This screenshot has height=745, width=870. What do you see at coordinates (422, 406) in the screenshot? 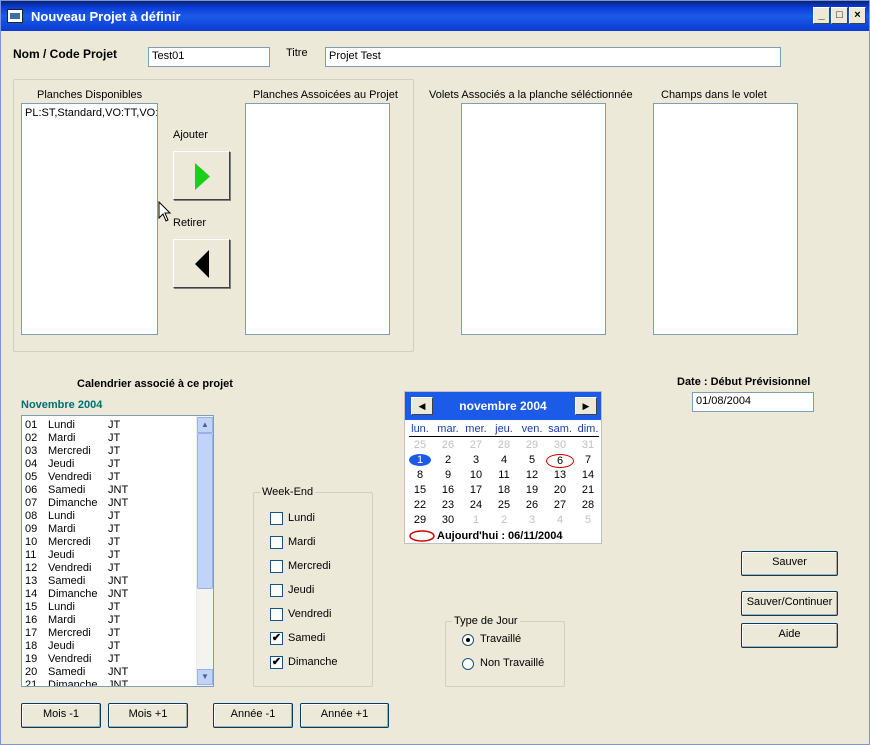
I see `prev-month-icon: ◀` at bounding box center [422, 406].